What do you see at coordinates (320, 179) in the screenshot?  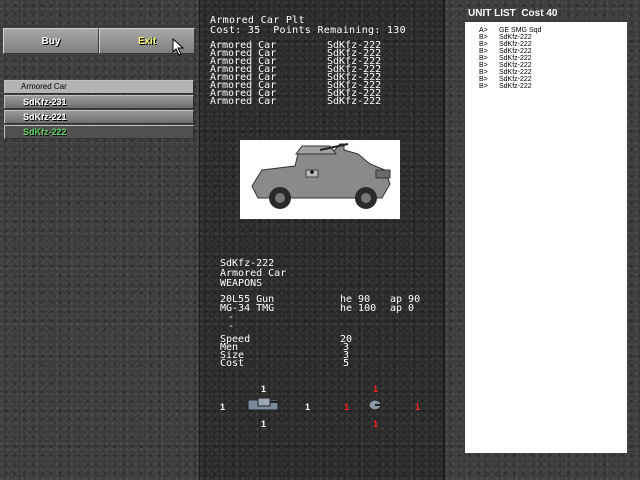 I see `armored-car-image` at bounding box center [320, 179].